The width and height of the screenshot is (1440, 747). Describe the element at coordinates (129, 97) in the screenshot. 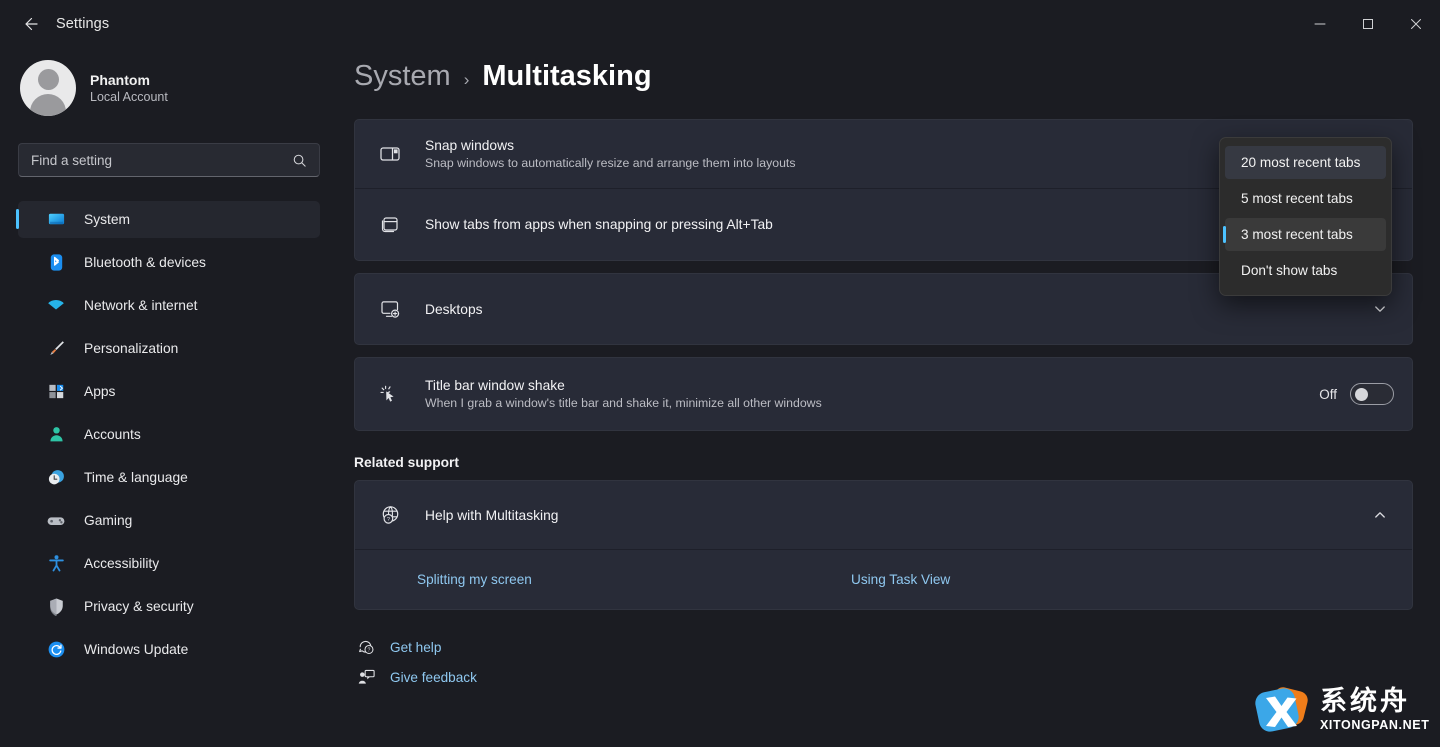

I see `account-type: Local Account` at that location.